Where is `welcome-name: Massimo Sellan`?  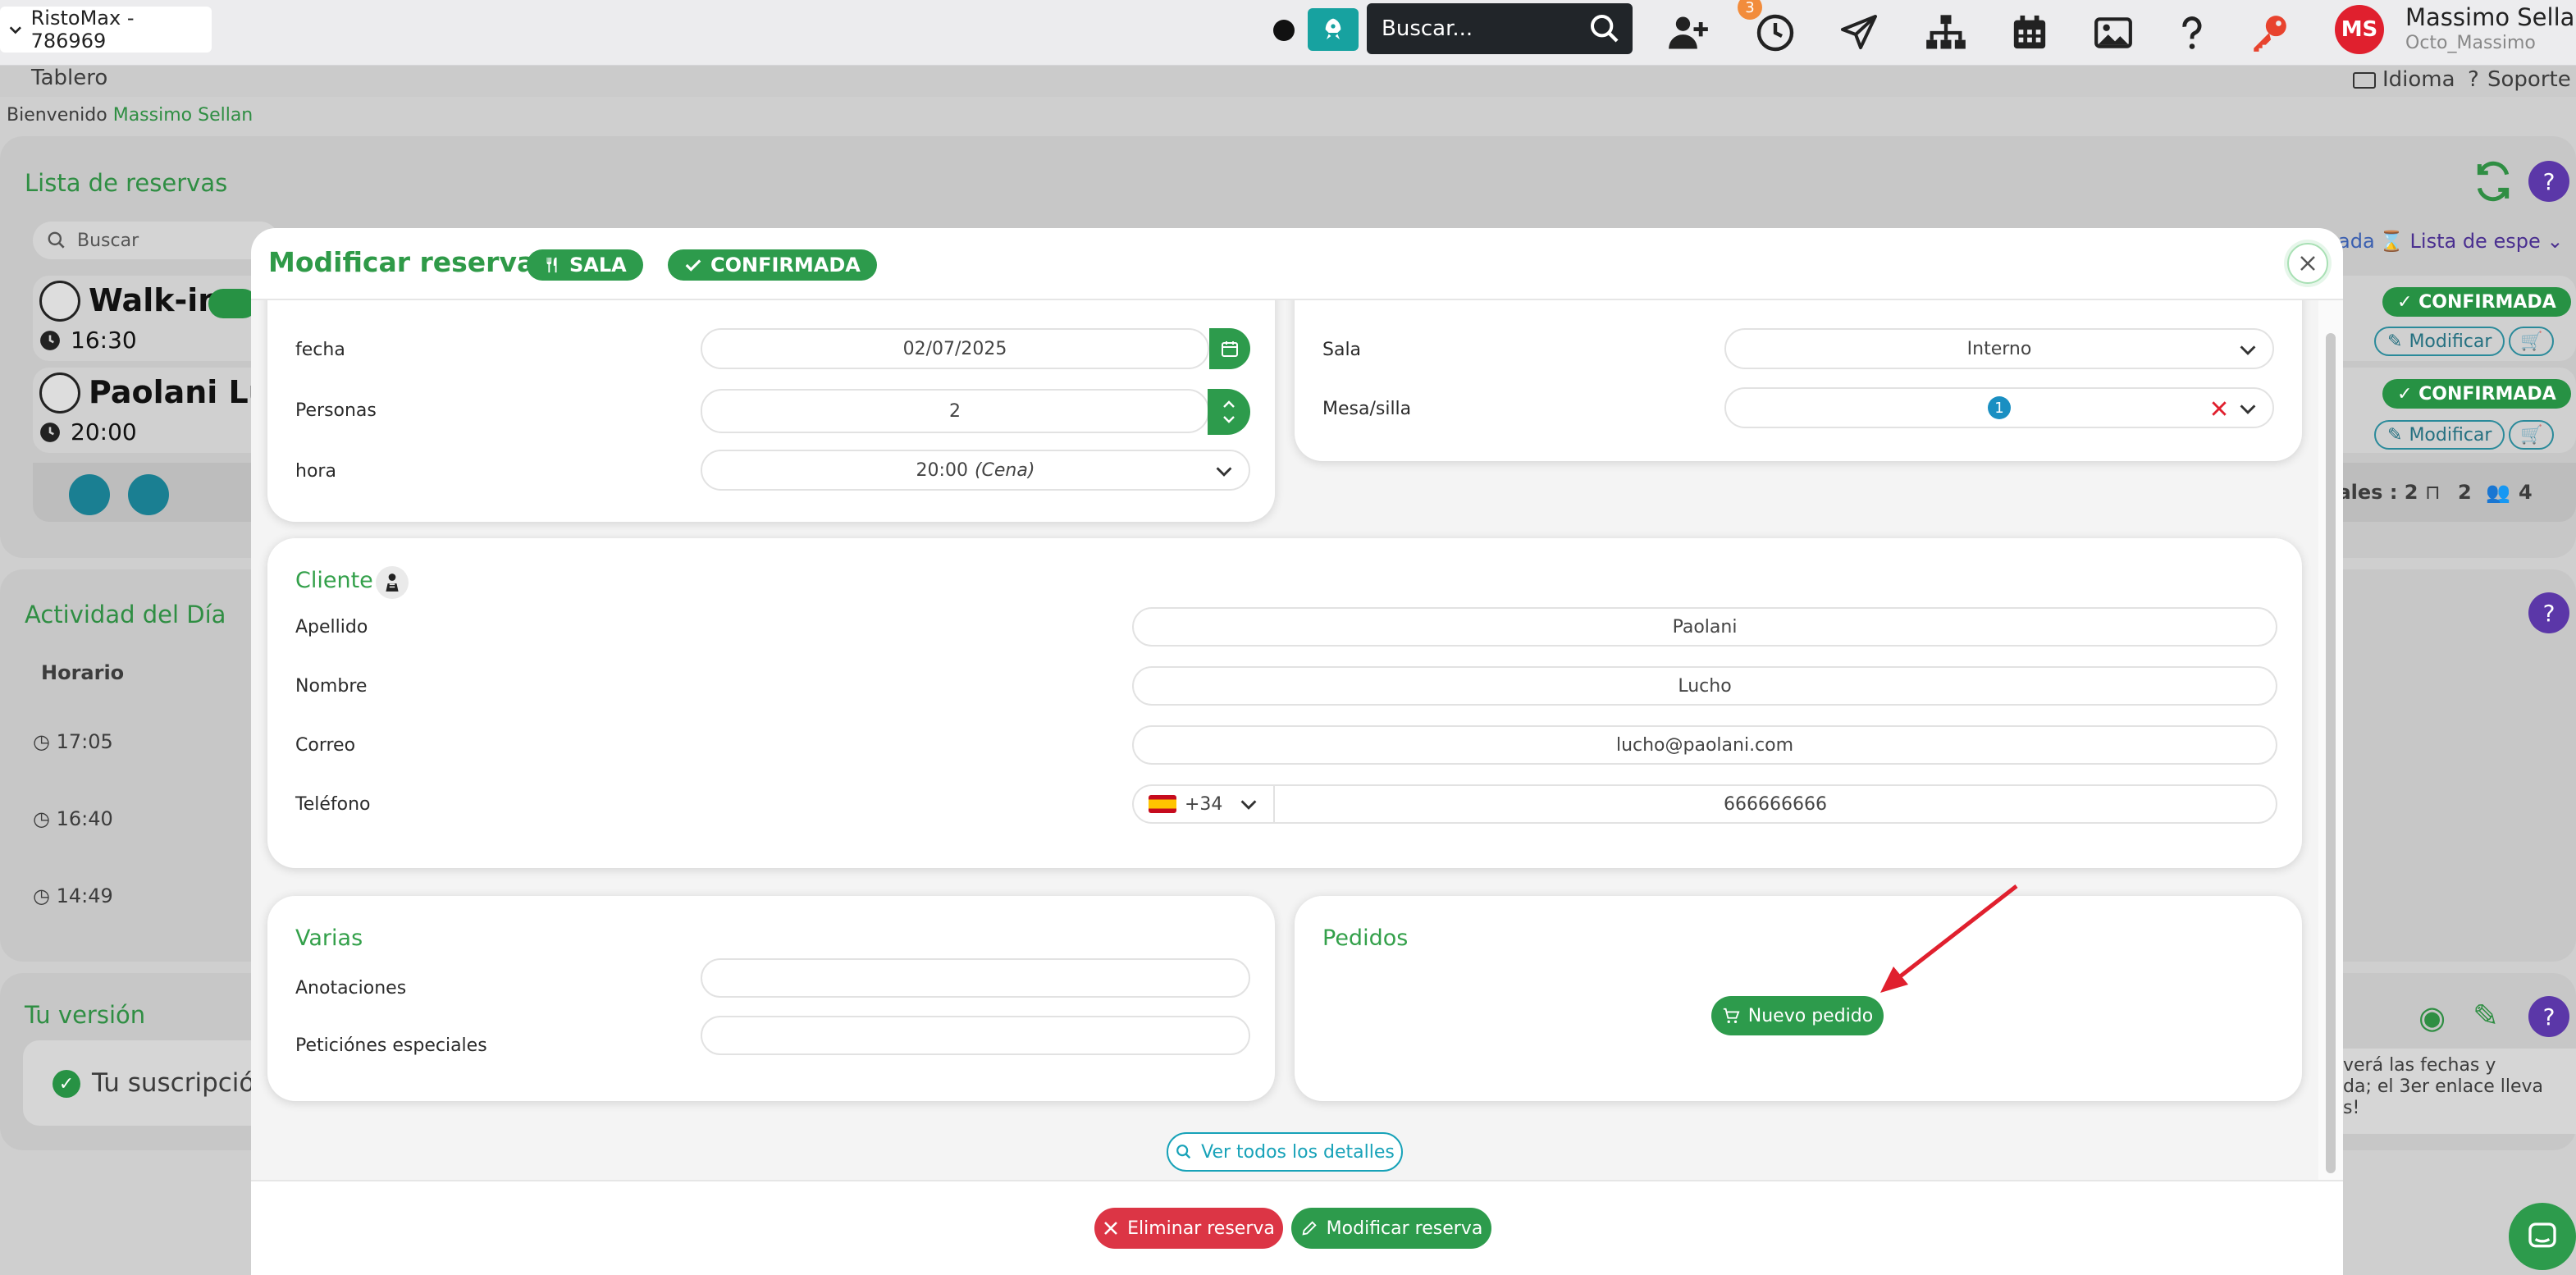 welcome-name: Massimo Sellan is located at coordinates (183, 115).